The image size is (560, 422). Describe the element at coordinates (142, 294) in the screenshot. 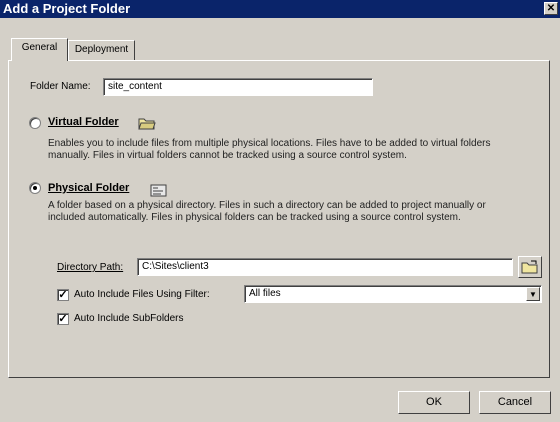

I see `auto-include-filter-label: Auto Include Files Using Filter:` at that location.